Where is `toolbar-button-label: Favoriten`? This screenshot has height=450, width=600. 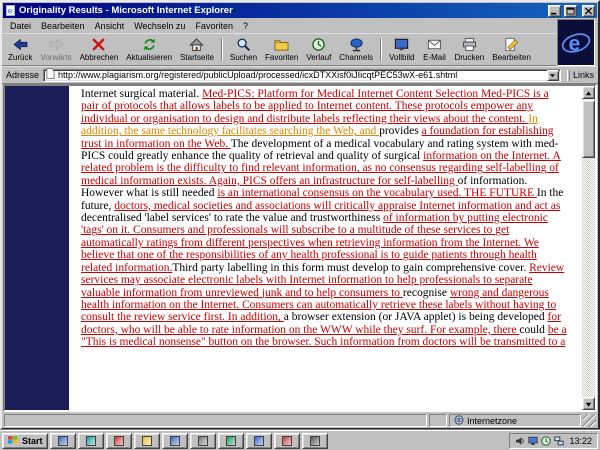 toolbar-button-label: Favoriten is located at coordinates (282, 57).